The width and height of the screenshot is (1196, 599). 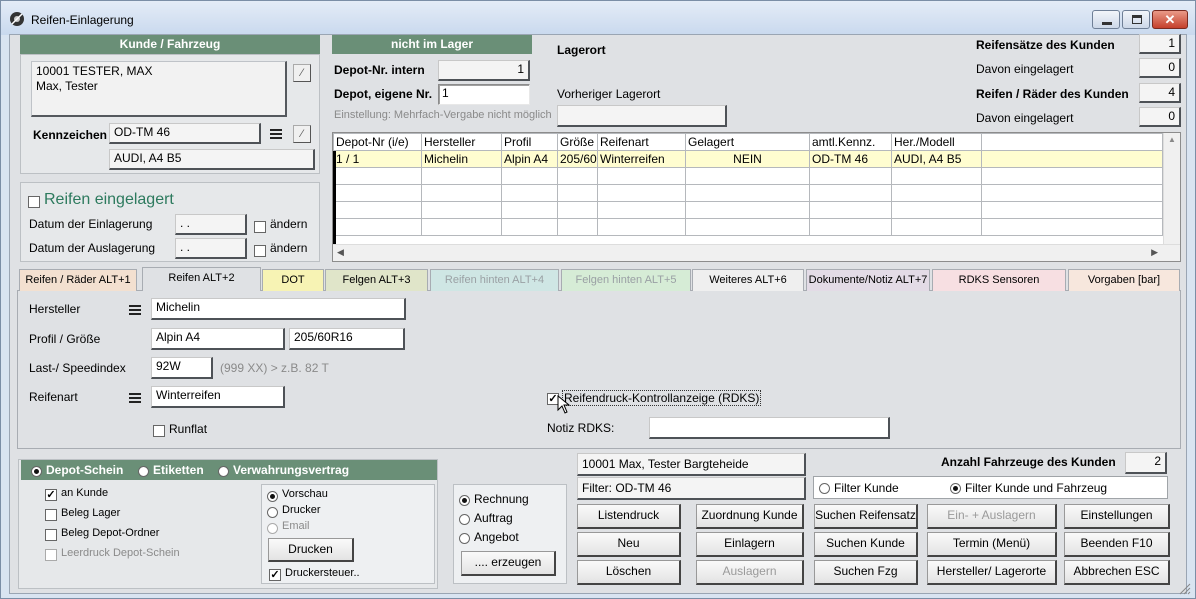 I want to click on col-maker: Hersteller, so click(x=461, y=142).